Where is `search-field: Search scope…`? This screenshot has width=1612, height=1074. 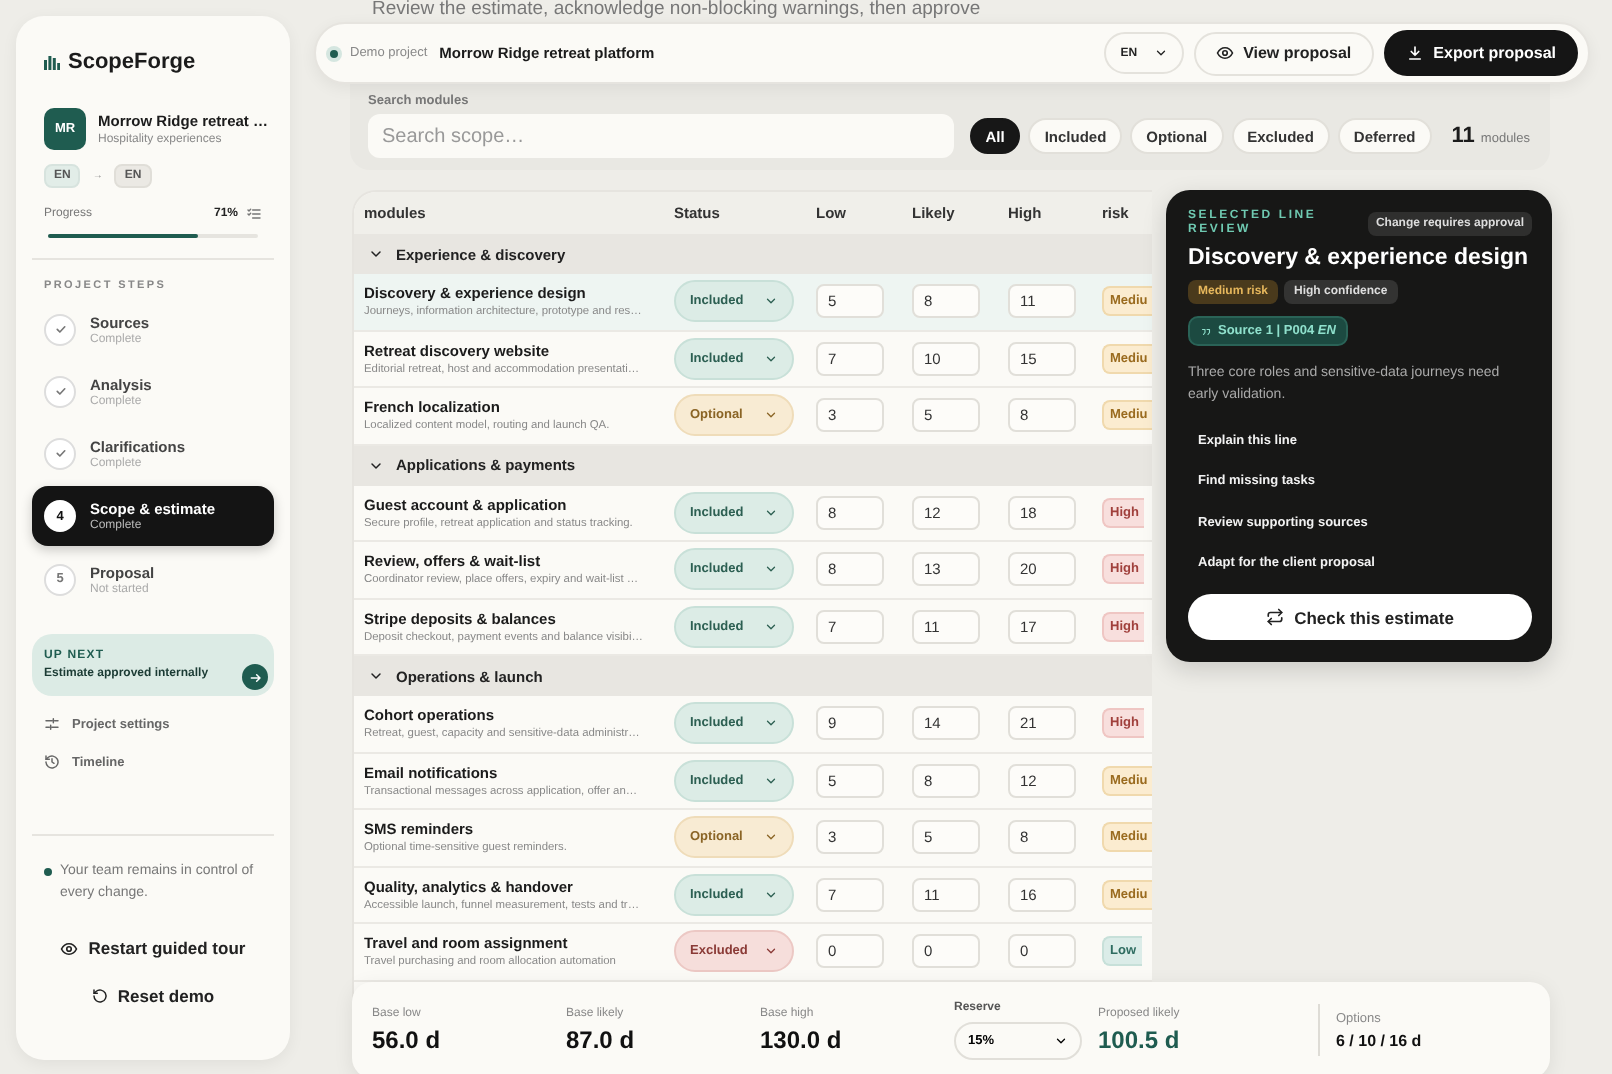
search-field: Search scope… is located at coordinates (661, 136).